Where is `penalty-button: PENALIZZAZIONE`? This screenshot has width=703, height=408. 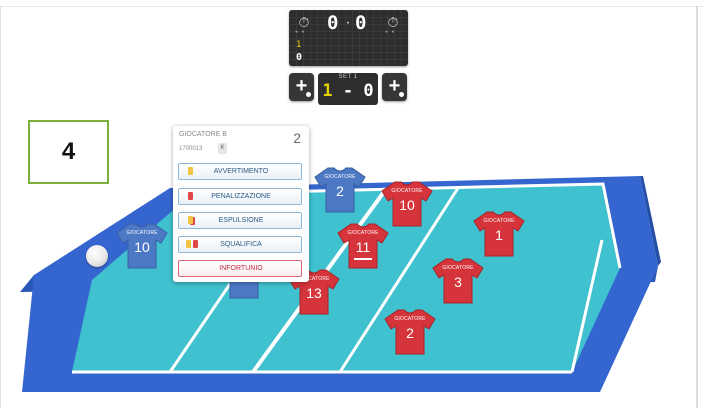
penalty-button: PENALIZZAZIONE is located at coordinates (240, 196).